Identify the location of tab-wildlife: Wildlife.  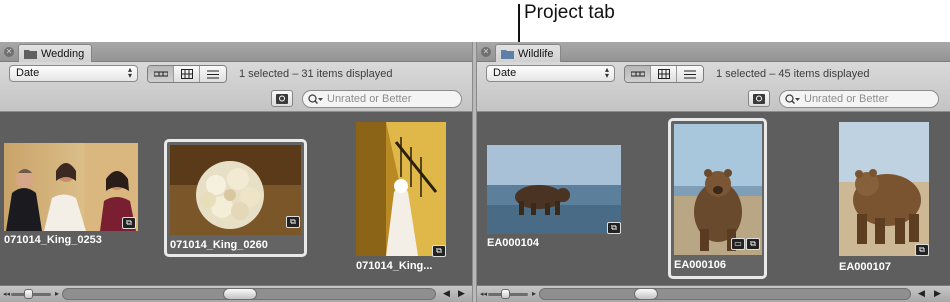
(528, 53).